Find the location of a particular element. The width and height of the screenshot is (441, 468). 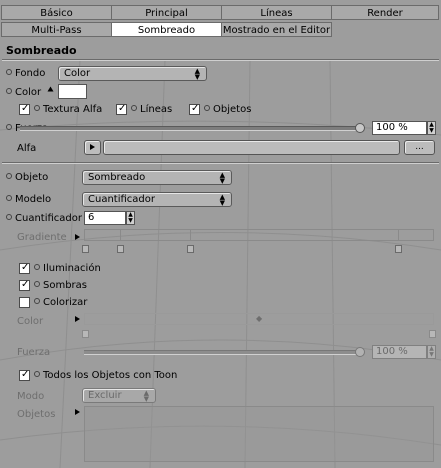

alfa-play-button is located at coordinates (92, 147).